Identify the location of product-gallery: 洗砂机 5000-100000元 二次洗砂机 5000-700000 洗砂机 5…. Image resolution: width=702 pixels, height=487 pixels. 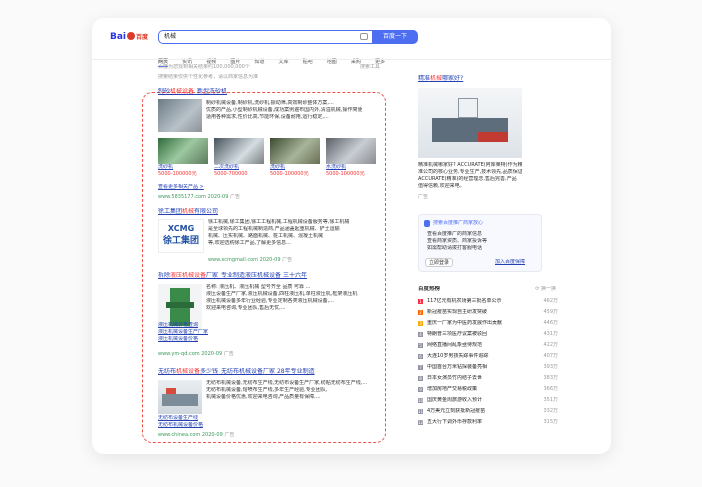
(270, 160).